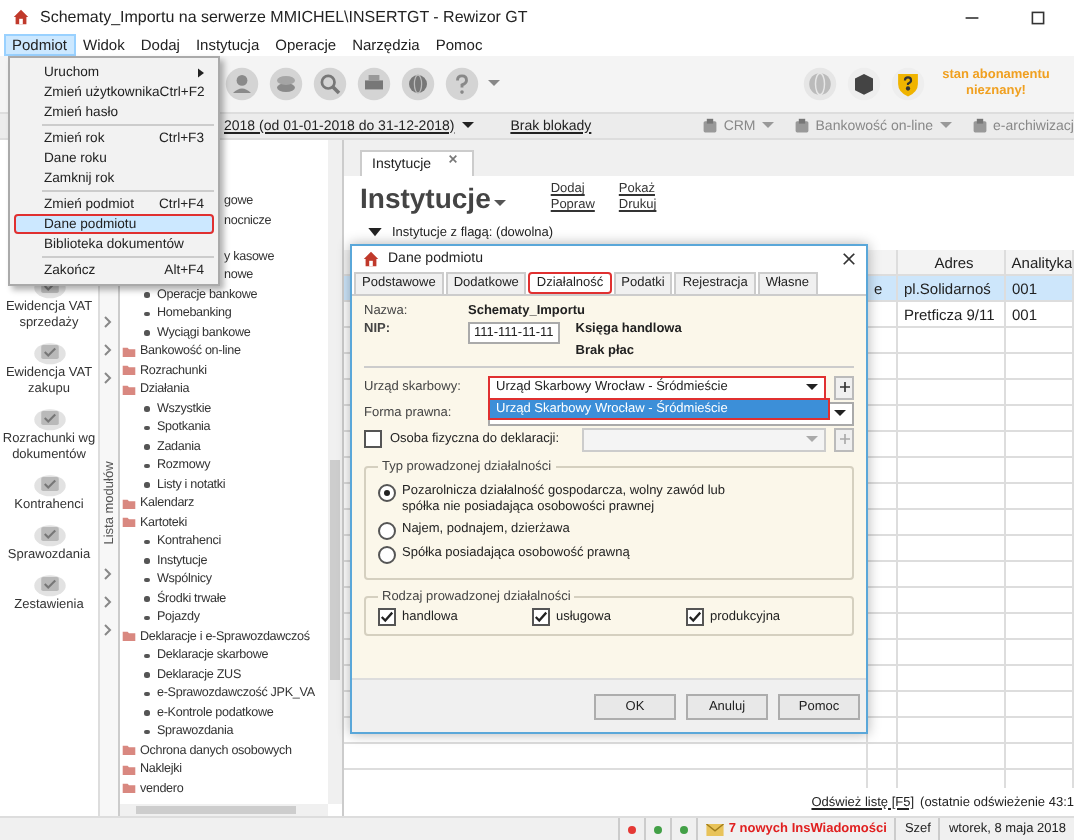 The height and width of the screenshot is (840, 1074). I want to click on printer-icon, so click(374, 84).